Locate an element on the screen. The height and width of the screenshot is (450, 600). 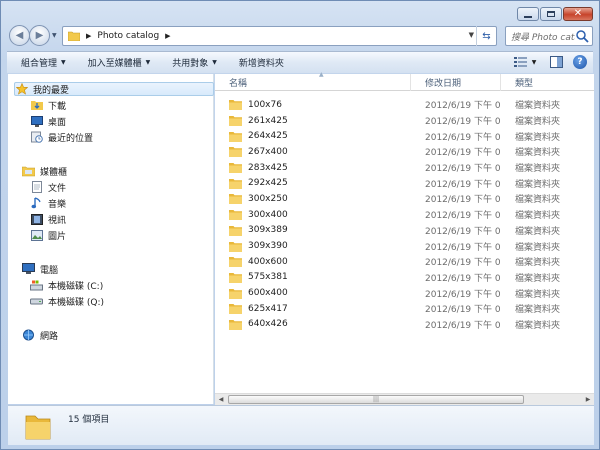
nav-drive-q: 本機磁碟 (Q:) is located at coordinates (67, 301).